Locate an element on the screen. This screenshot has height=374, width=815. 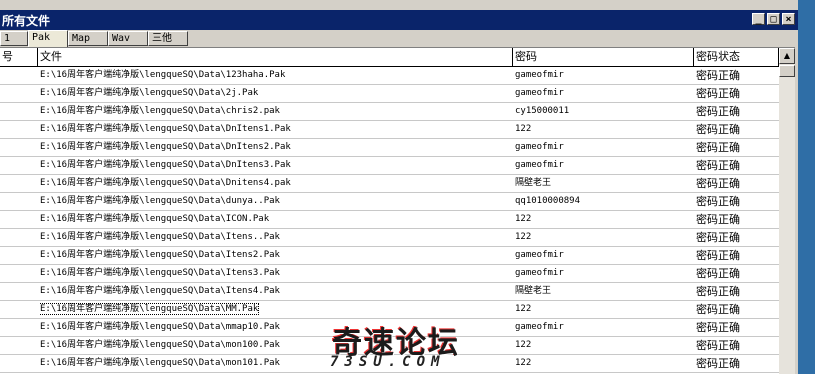
file-path-text: E:\16周年客户端纯净版\lengqueSQ\Data\123haha.Pak is located at coordinates (163, 75).